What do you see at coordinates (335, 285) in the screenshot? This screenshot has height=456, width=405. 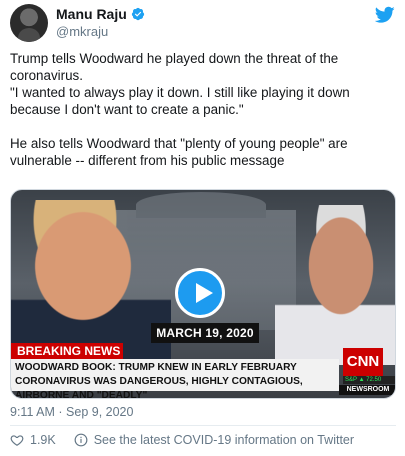 I see `video-figure-right` at bounding box center [335, 285].